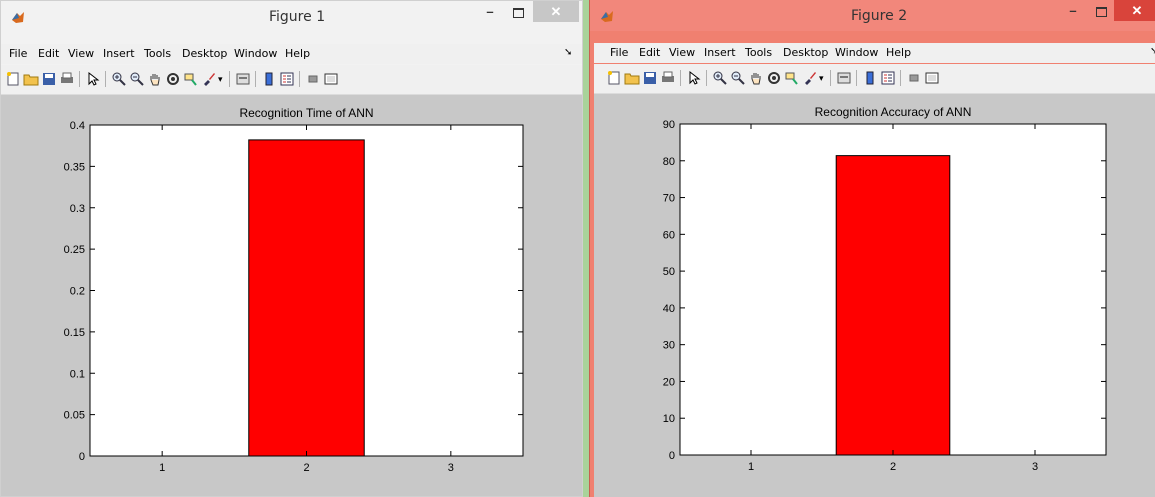 Image resolution: width=1155 pixels, height=497 pixels. I want to click on y-tick-label: 40, so click(669, 309).